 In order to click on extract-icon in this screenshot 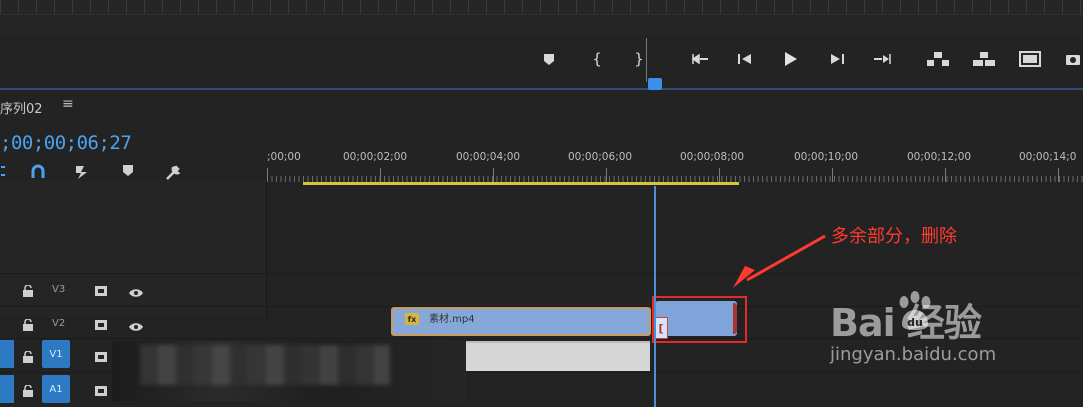, I will do `click(984, 59)`.